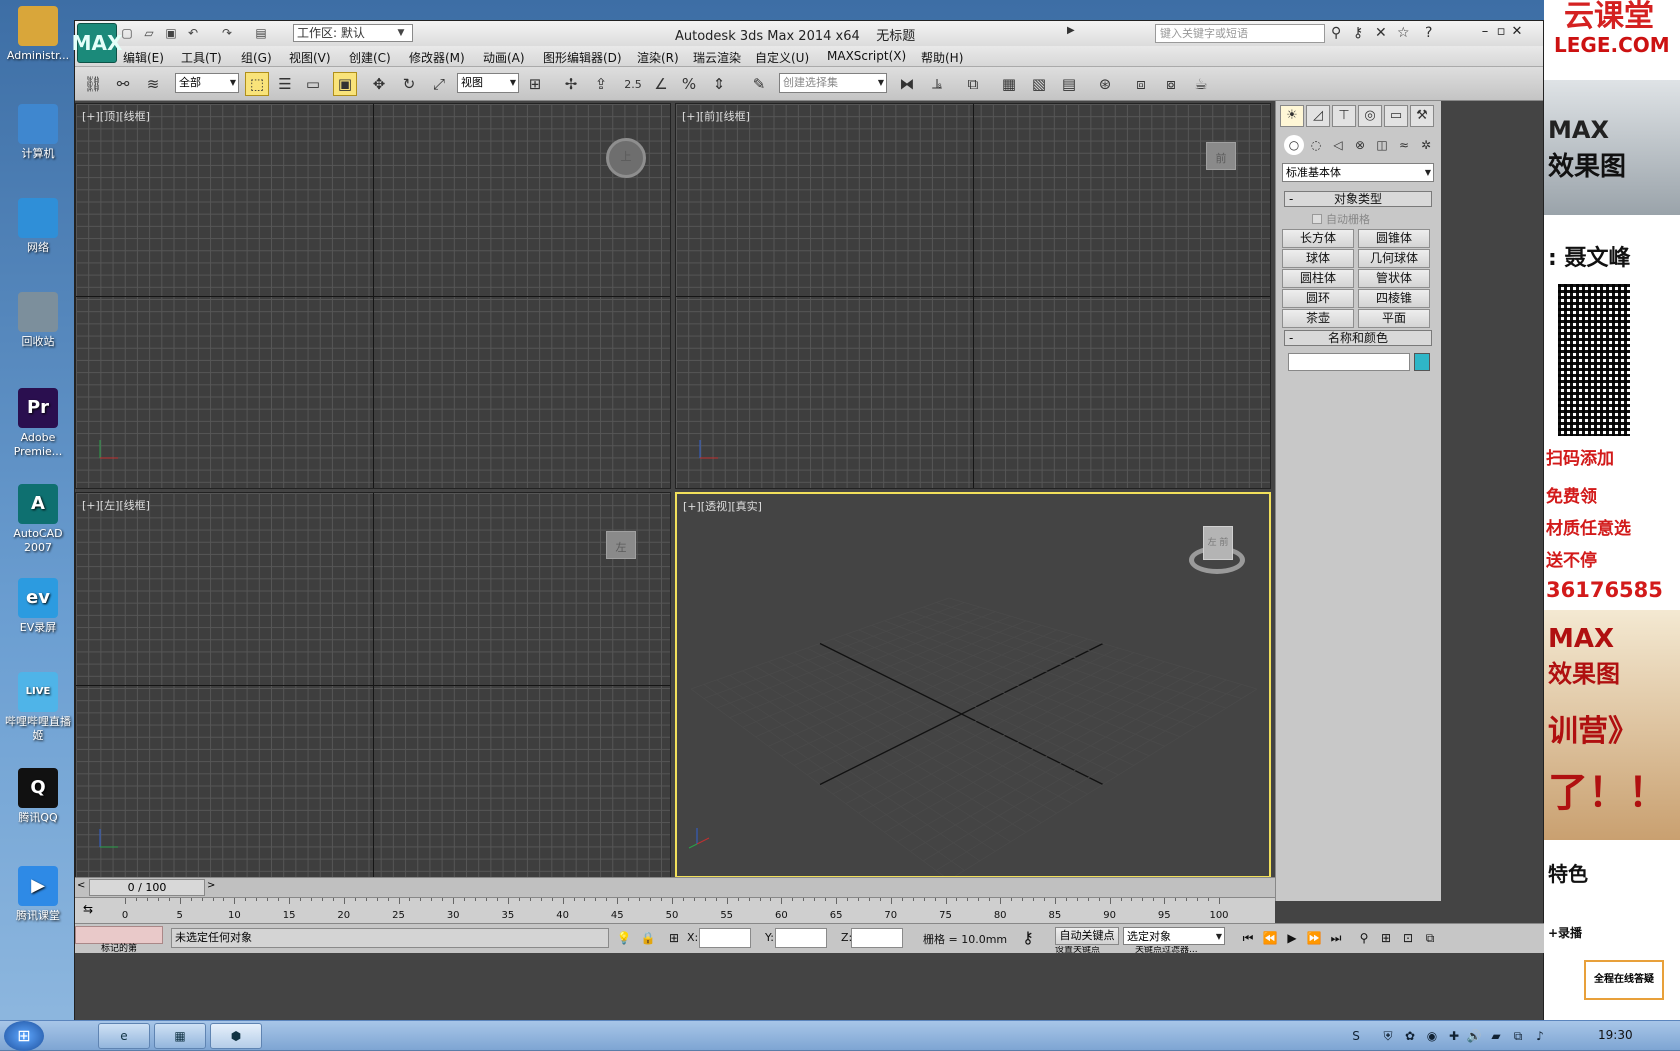 The height and width of the screenshot is (1051, 1680). Describe the element at coordinates (1318, 318) in the screenshot. I see `object-type-button: 茶壶` at that location.